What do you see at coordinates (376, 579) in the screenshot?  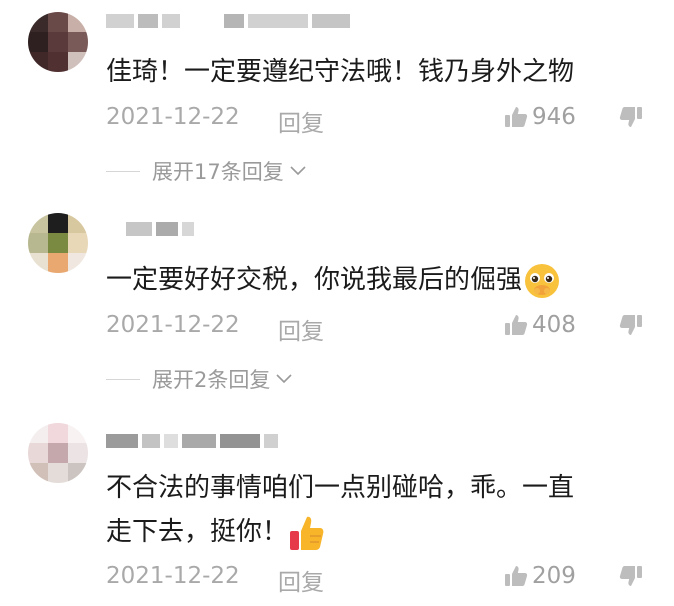 I see `comment-meta: 2021-12-22 回复 209` at bounding box center [376, 579].